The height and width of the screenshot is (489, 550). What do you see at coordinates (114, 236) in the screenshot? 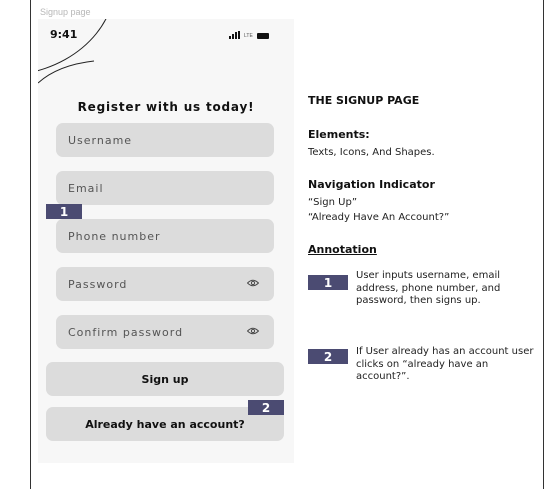
I see `phone-placeholder: Phone number` at bounding box center [114, 236].